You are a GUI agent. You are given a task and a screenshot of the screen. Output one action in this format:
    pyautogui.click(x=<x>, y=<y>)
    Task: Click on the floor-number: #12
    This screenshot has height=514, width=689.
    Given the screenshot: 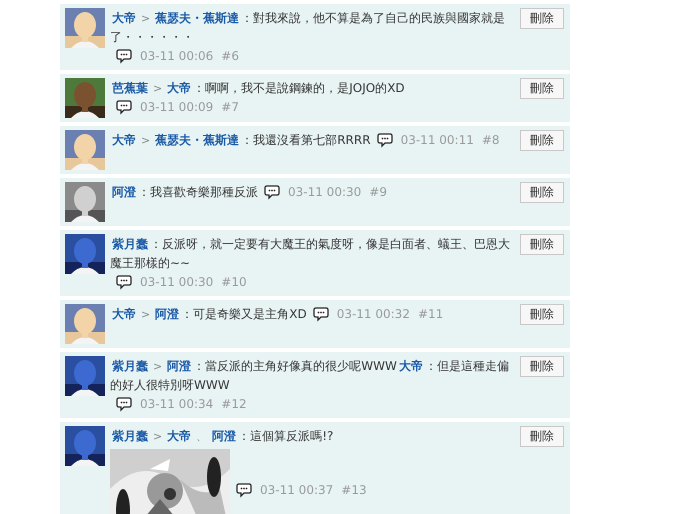 What is the action you would take?
    pyautogui.click(x=234, y=404)
    